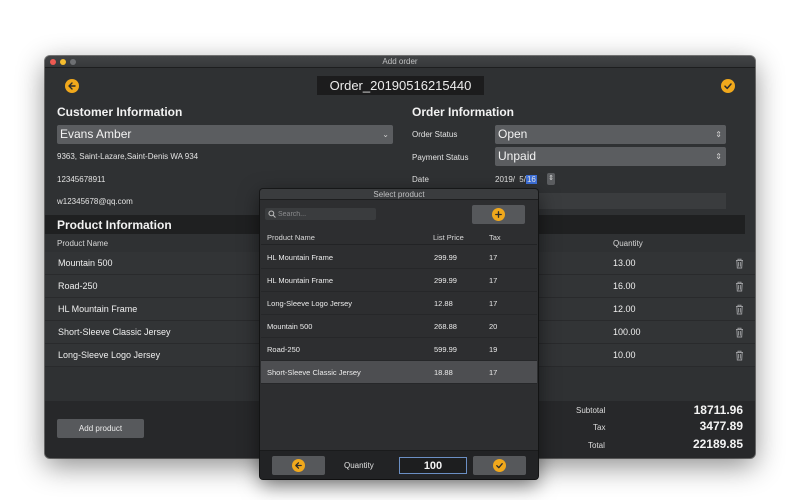 This screenshot has height=500, width=800. Describe the element at coordinates (435, 134) in the screenshot. I see `order-status-label: Order Status` at that location.